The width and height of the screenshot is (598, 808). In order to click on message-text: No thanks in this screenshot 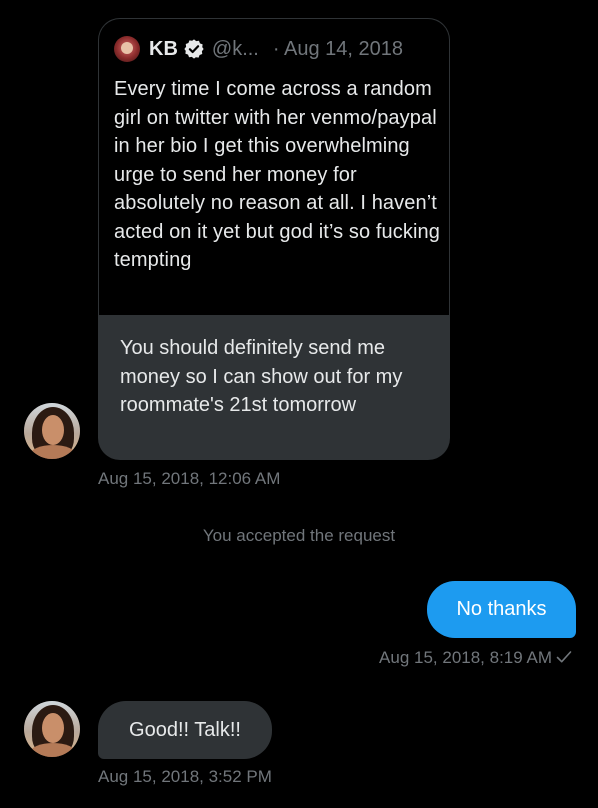, I will do `click(501, 609)`.